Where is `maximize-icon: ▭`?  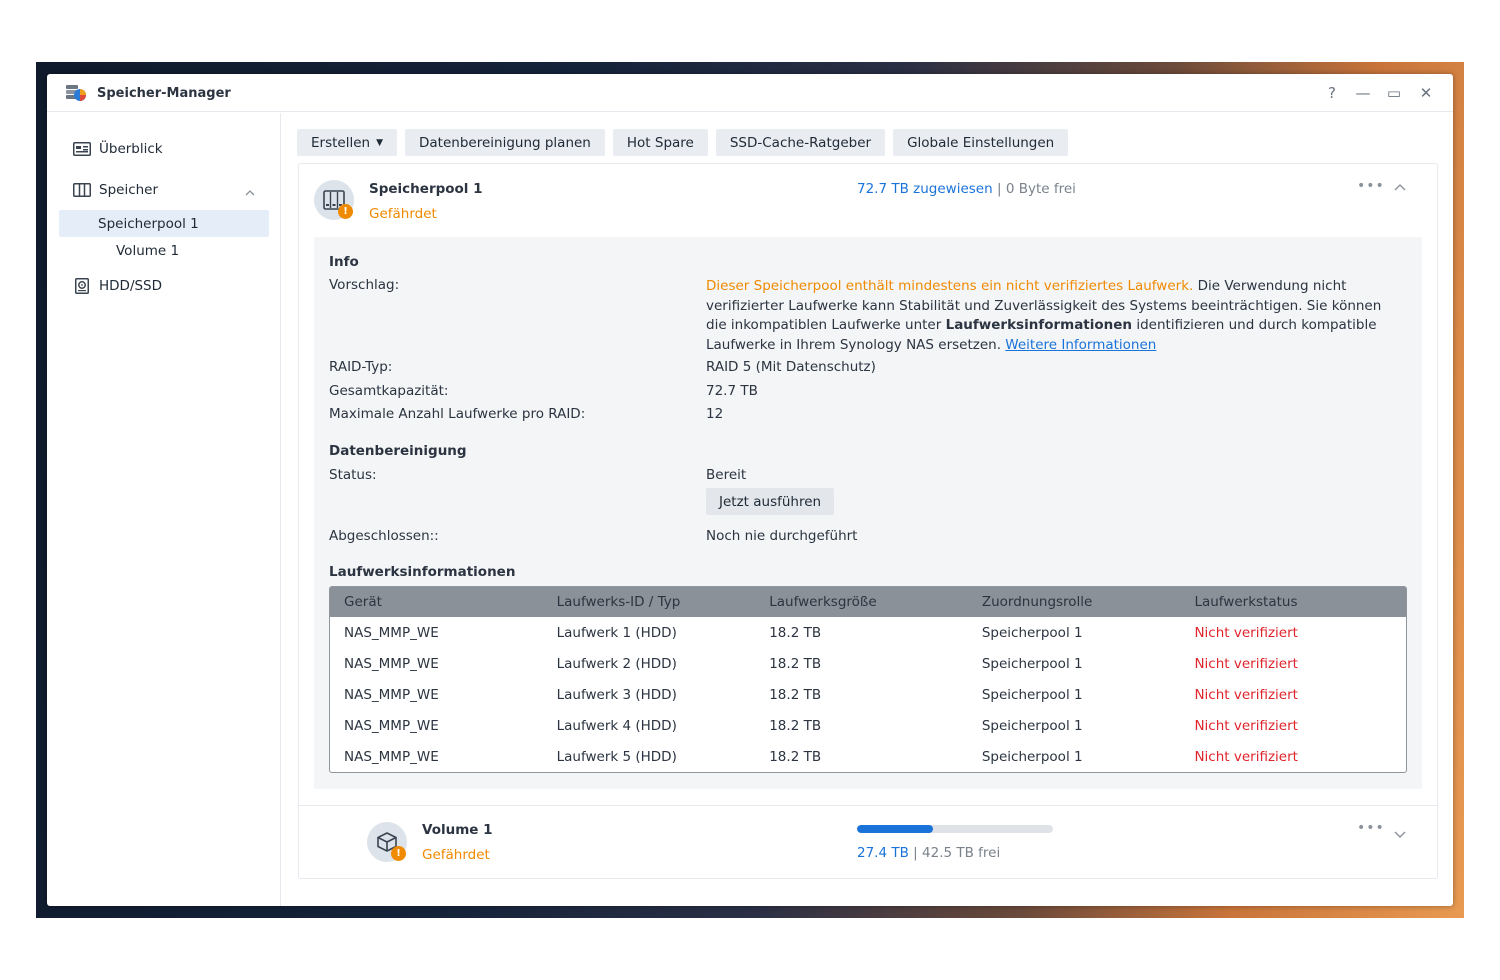 maximize-icon: ▭ is located at coordinates (1394, 93).